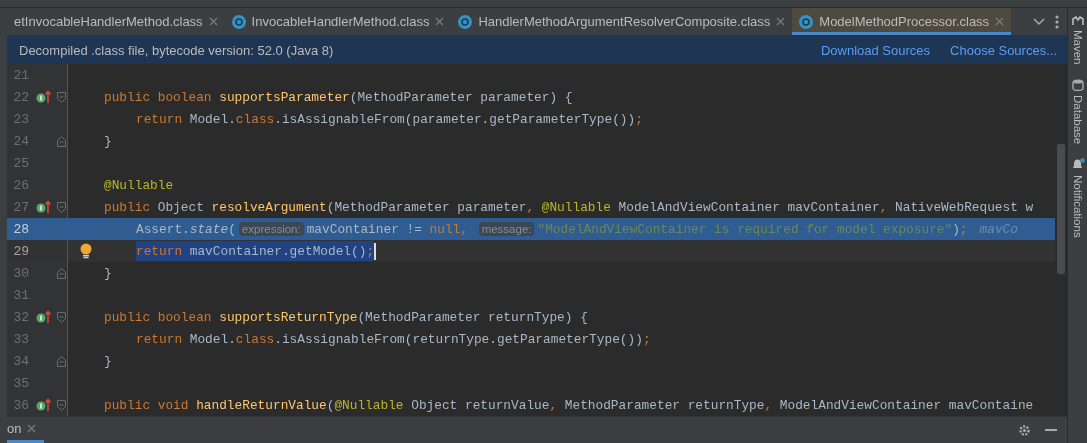 This screenshot has height=443, width=1087. Describe the element at coordinates (86, 251) in the screenshot. I see `lightbulb-icon` at that location.